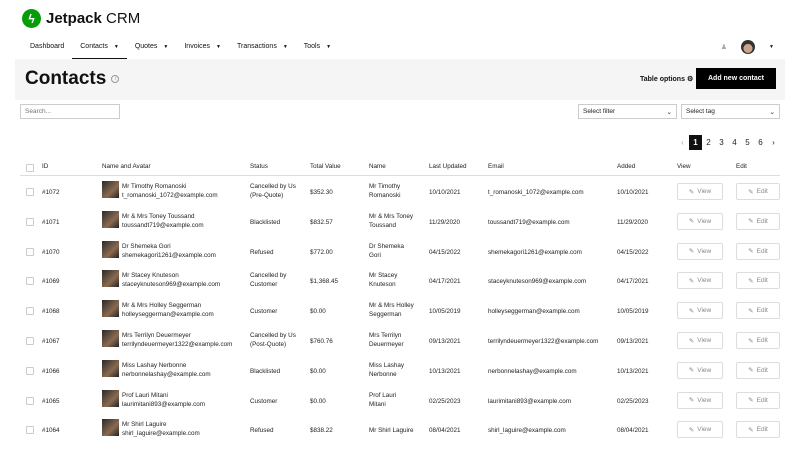 This screenshot has width=800, height=450. I want to click on contact-id: #1072, so click(51, 192).